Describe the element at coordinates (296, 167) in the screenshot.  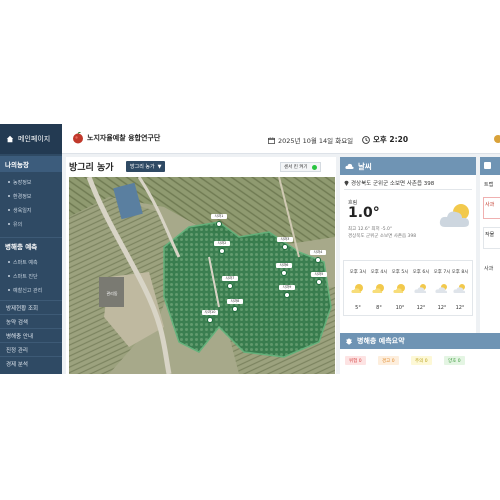
I see `sensor-toggle-label: 센서 킨 켜기` at that location.